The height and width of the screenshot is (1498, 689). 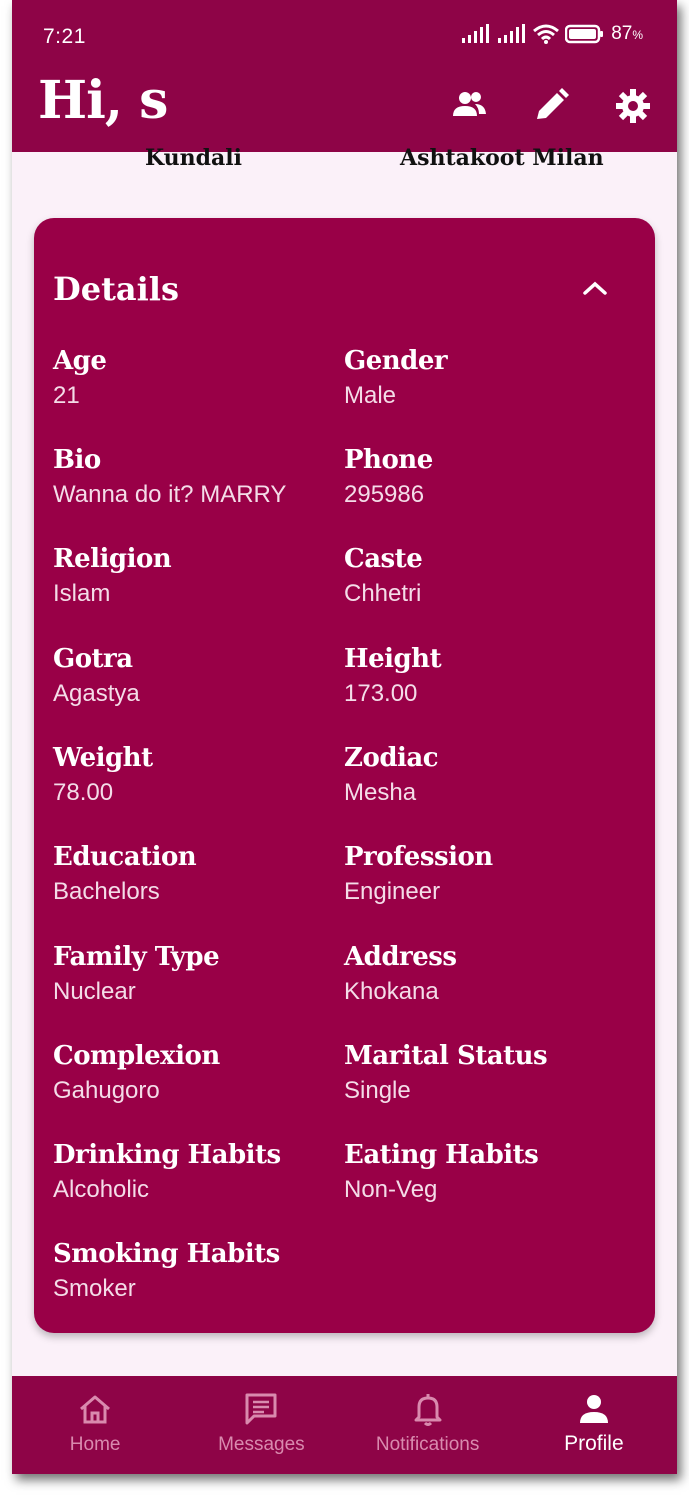 What do you see at coordinates (195, 1271) in the screenshot?
I see `field-smoking-habits: Smoking Habits Smoker` at bounding box center [195, 1271].